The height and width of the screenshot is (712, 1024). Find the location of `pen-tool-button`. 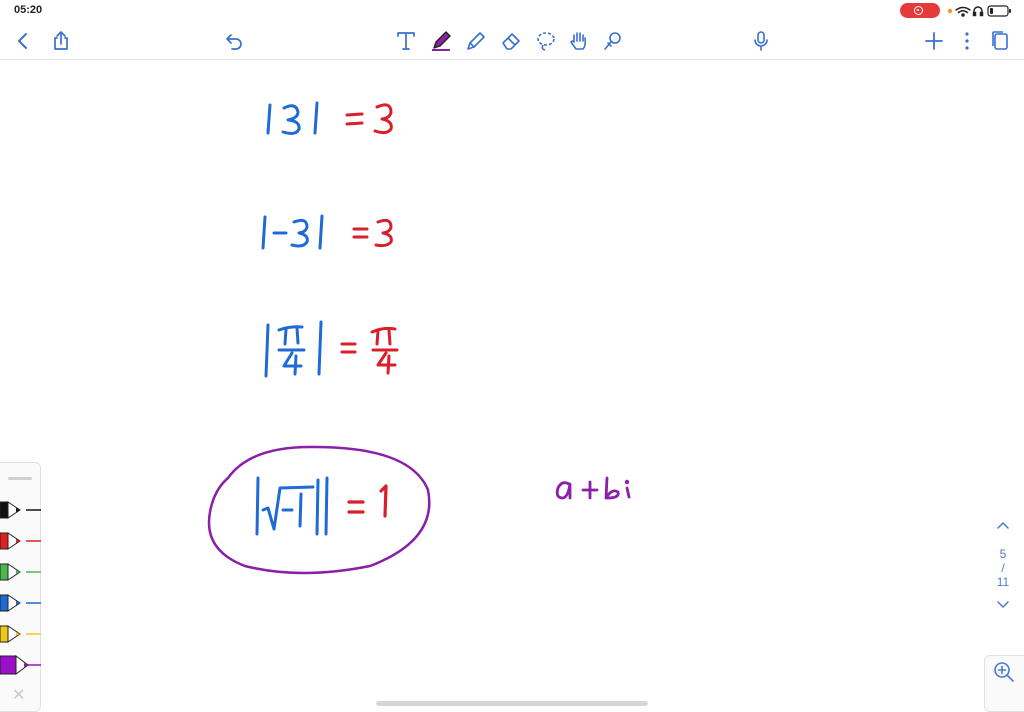

pen-tool-button is located at coordinates (441, 41).